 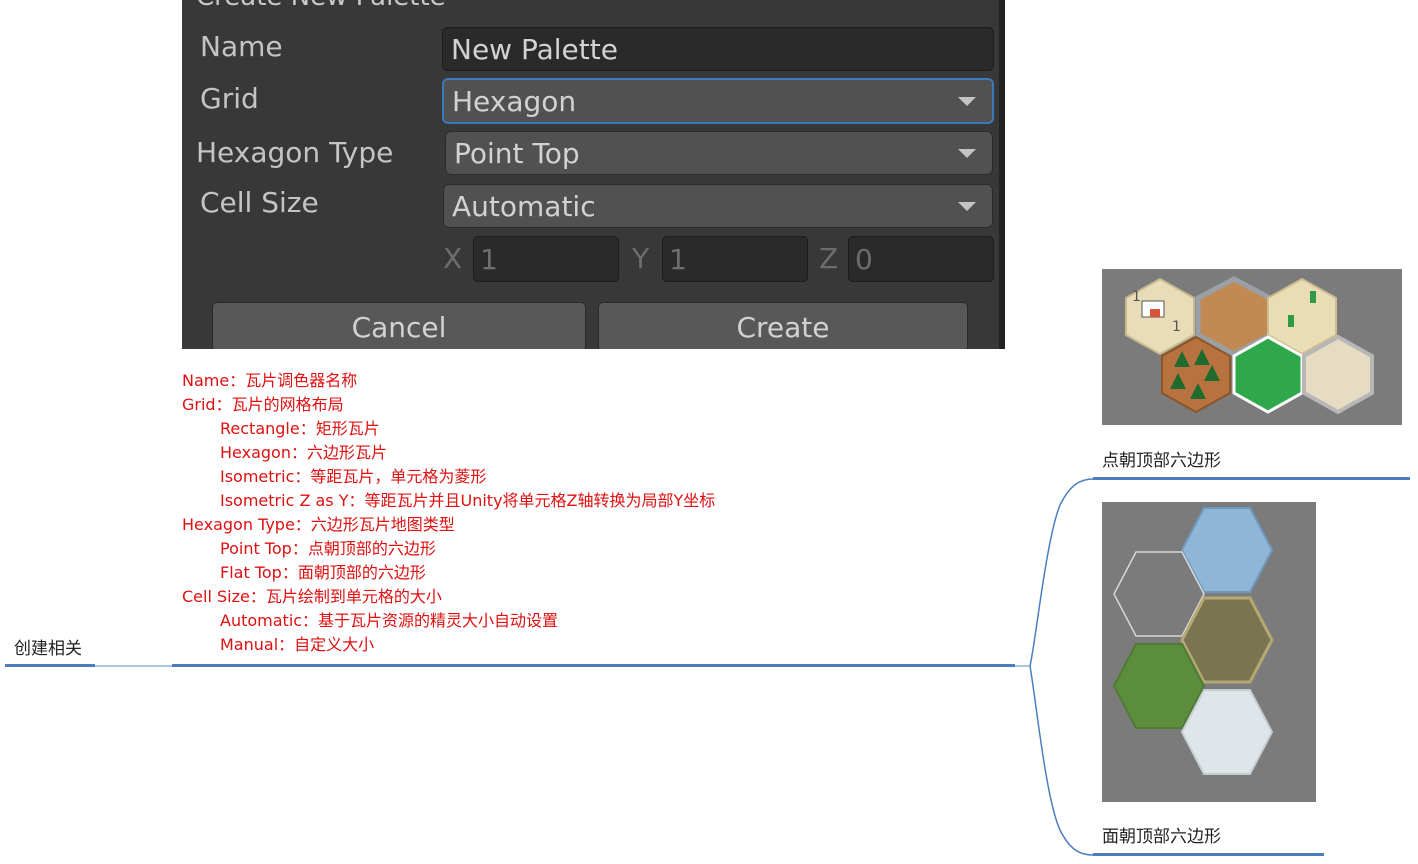 I want to click on point-top-hex-tiles: 1 1, so click(x=1249, y=345).